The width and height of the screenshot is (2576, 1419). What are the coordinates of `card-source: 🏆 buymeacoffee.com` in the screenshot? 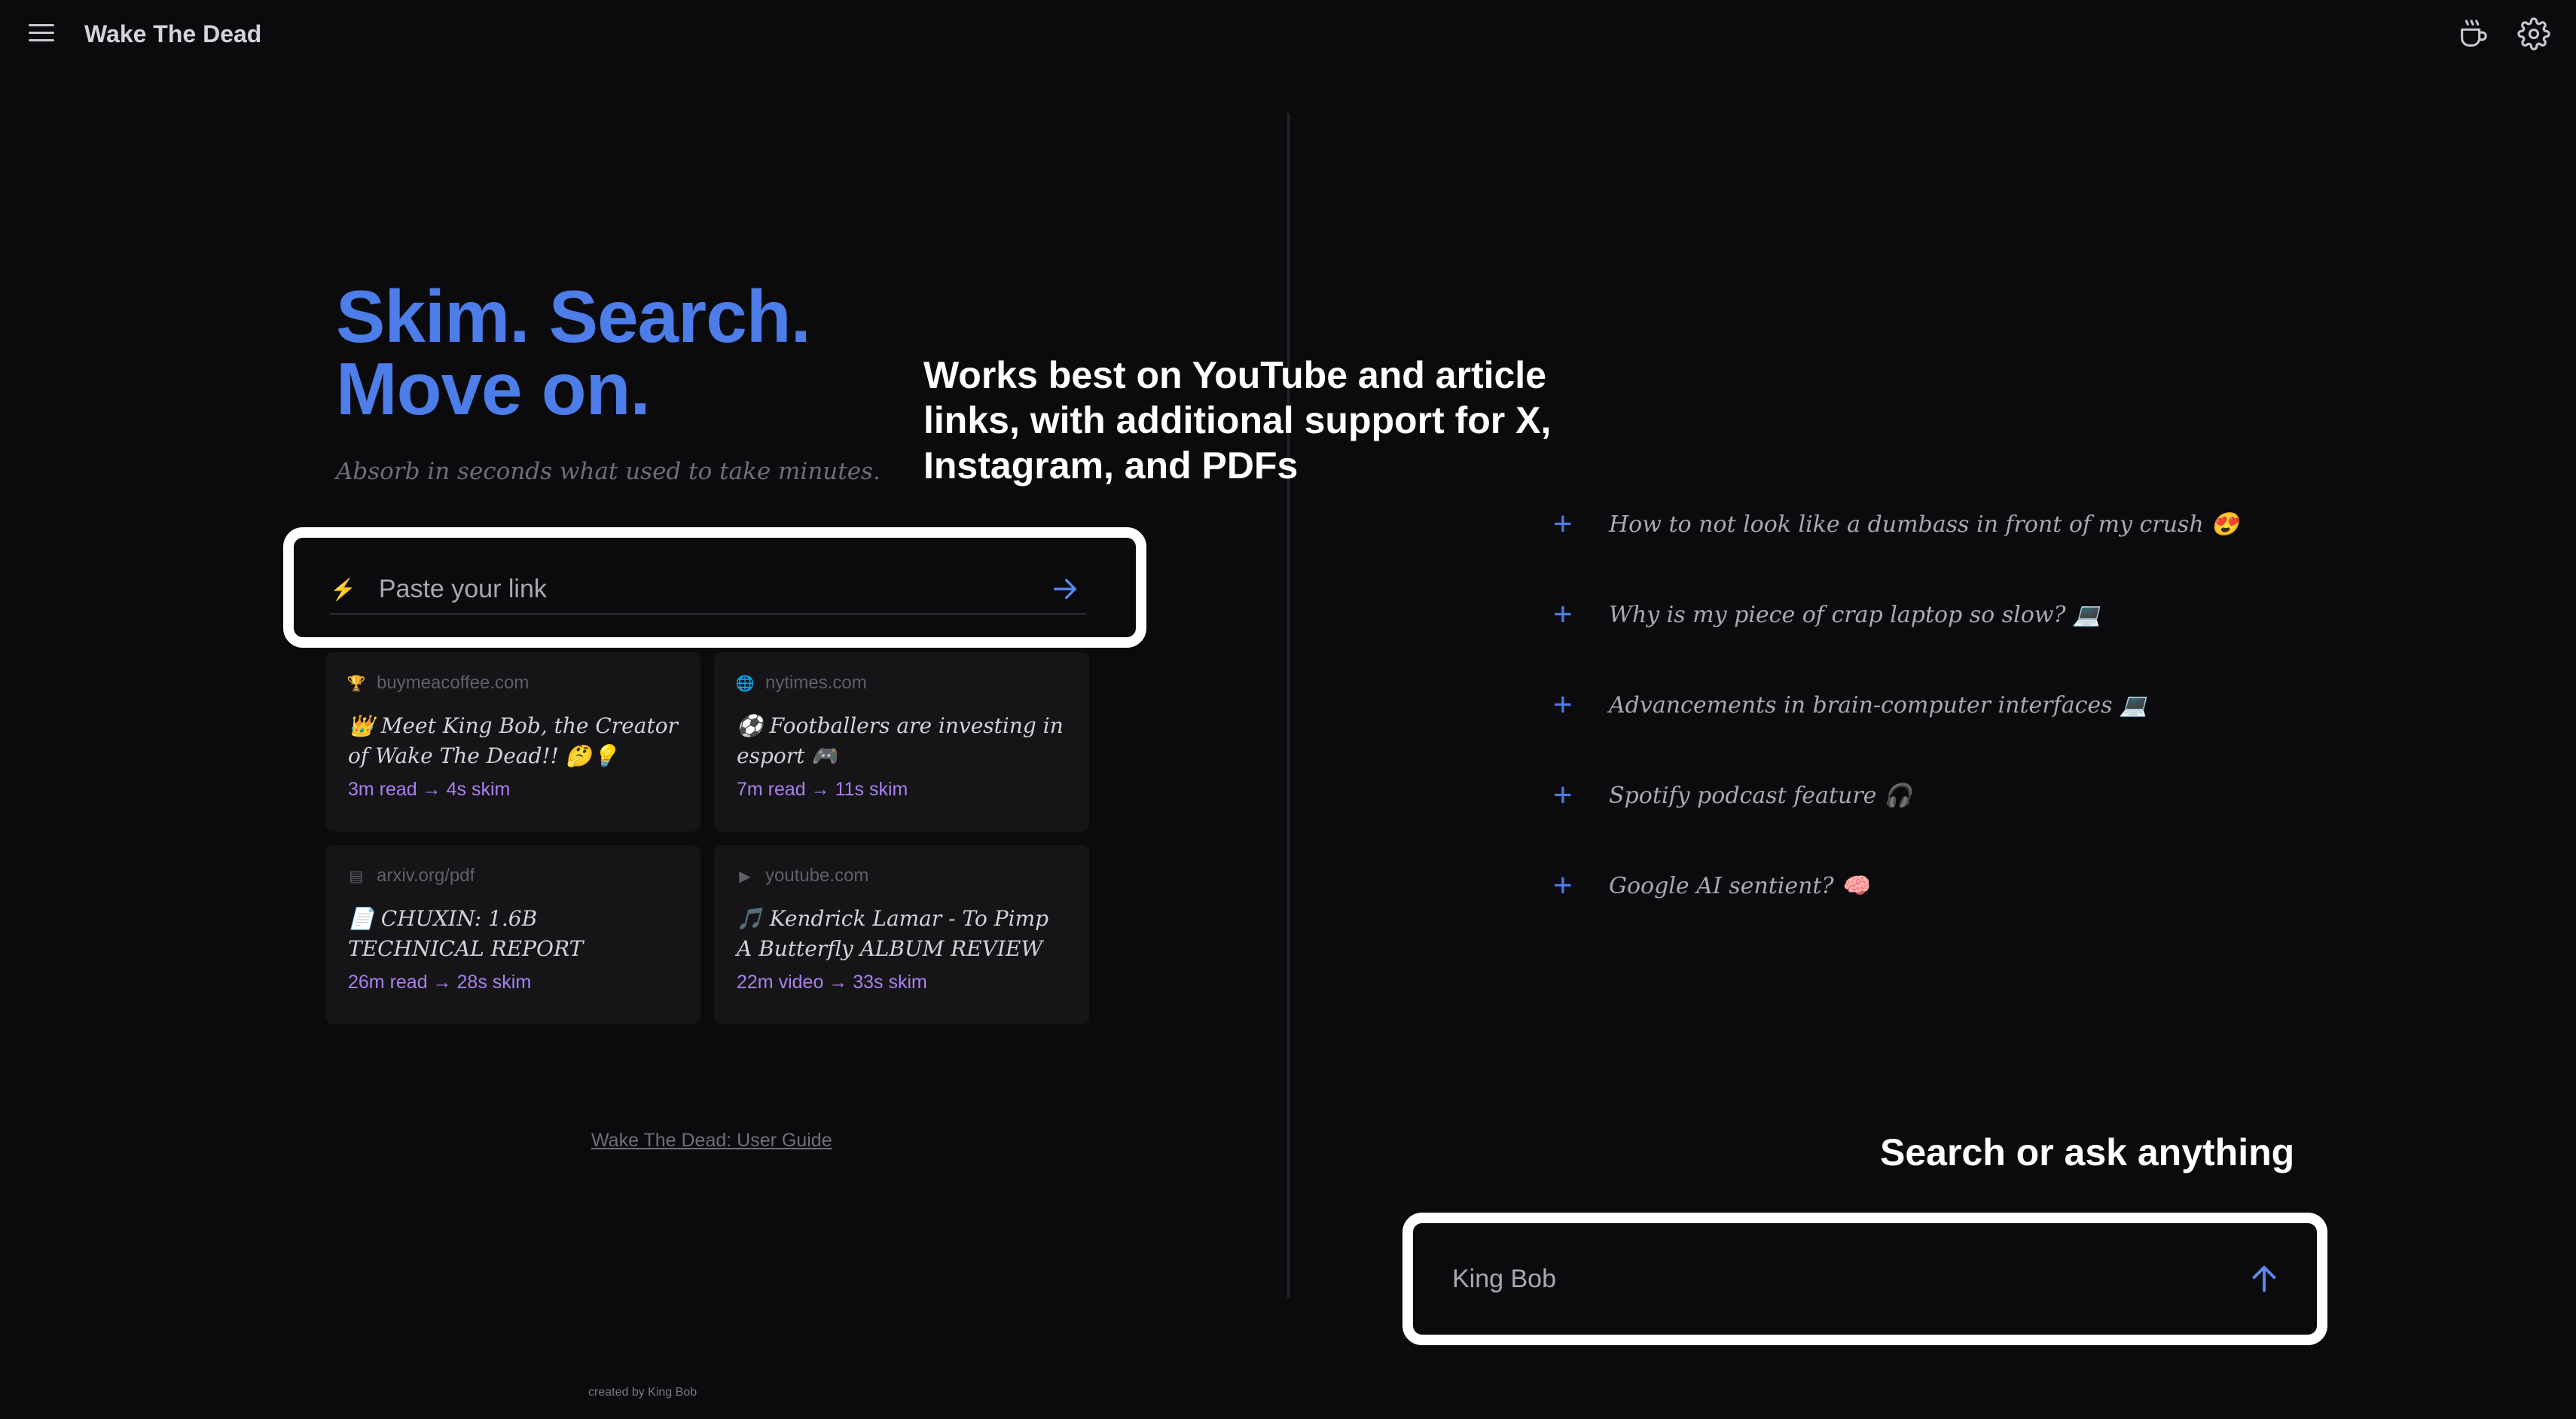 It's located at (512, 683).